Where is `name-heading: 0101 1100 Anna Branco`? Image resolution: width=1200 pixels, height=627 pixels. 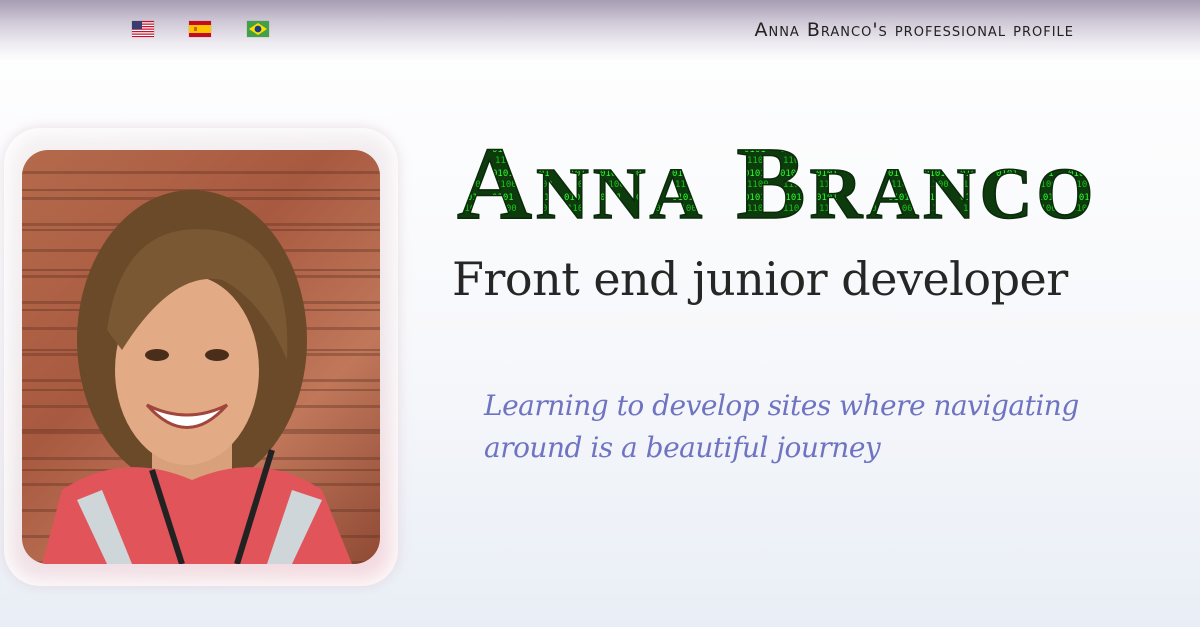 name-heading: 0101 1100 Anna Branco is located at coordinates (825, 178).